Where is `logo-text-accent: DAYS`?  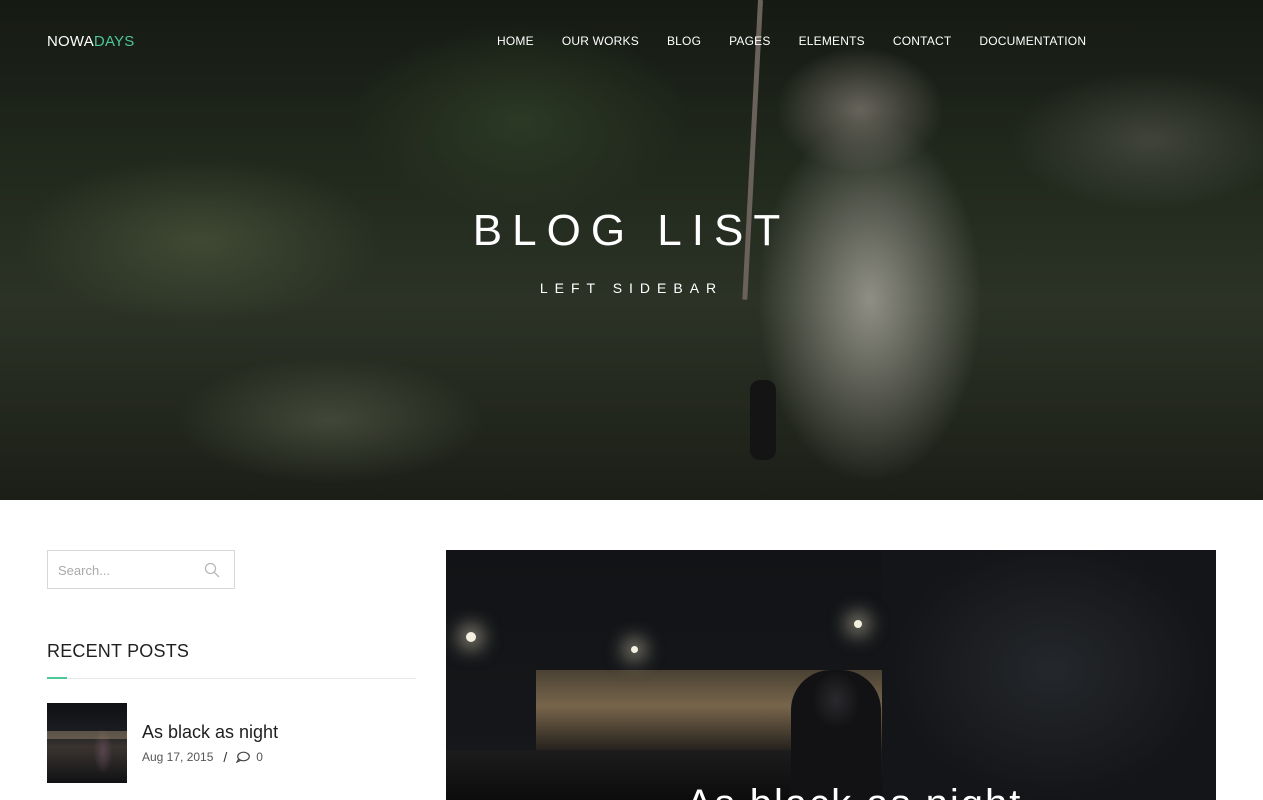 logo-text-accent: DAYS is located at coordinates (114, 41).